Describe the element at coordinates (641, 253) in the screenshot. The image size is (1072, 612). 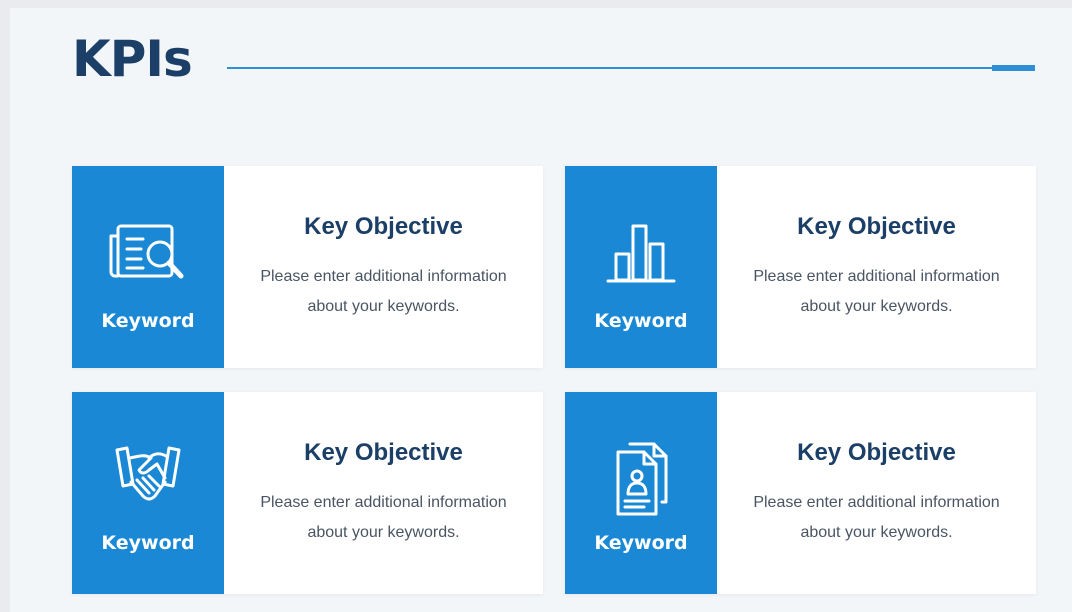
I see `bar-chart-icon` at that location.